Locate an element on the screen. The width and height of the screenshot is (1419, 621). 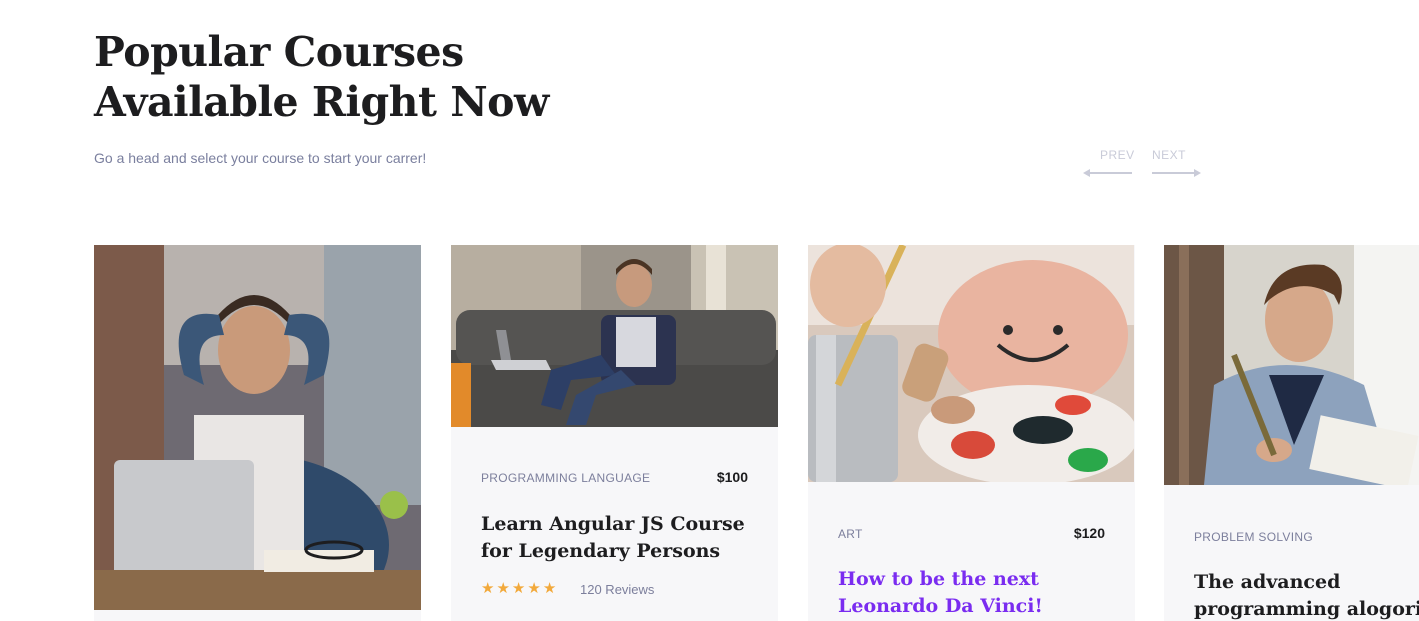
course-price: $100 is located at coordinates (732, 477).